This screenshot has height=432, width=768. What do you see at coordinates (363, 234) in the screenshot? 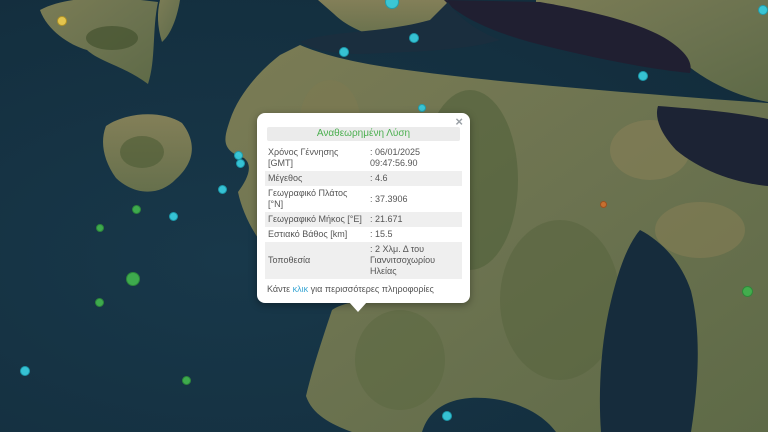
I see `table-row: Εστιακό Βάθος [km] 15.5` at bounding box center [363, 234].